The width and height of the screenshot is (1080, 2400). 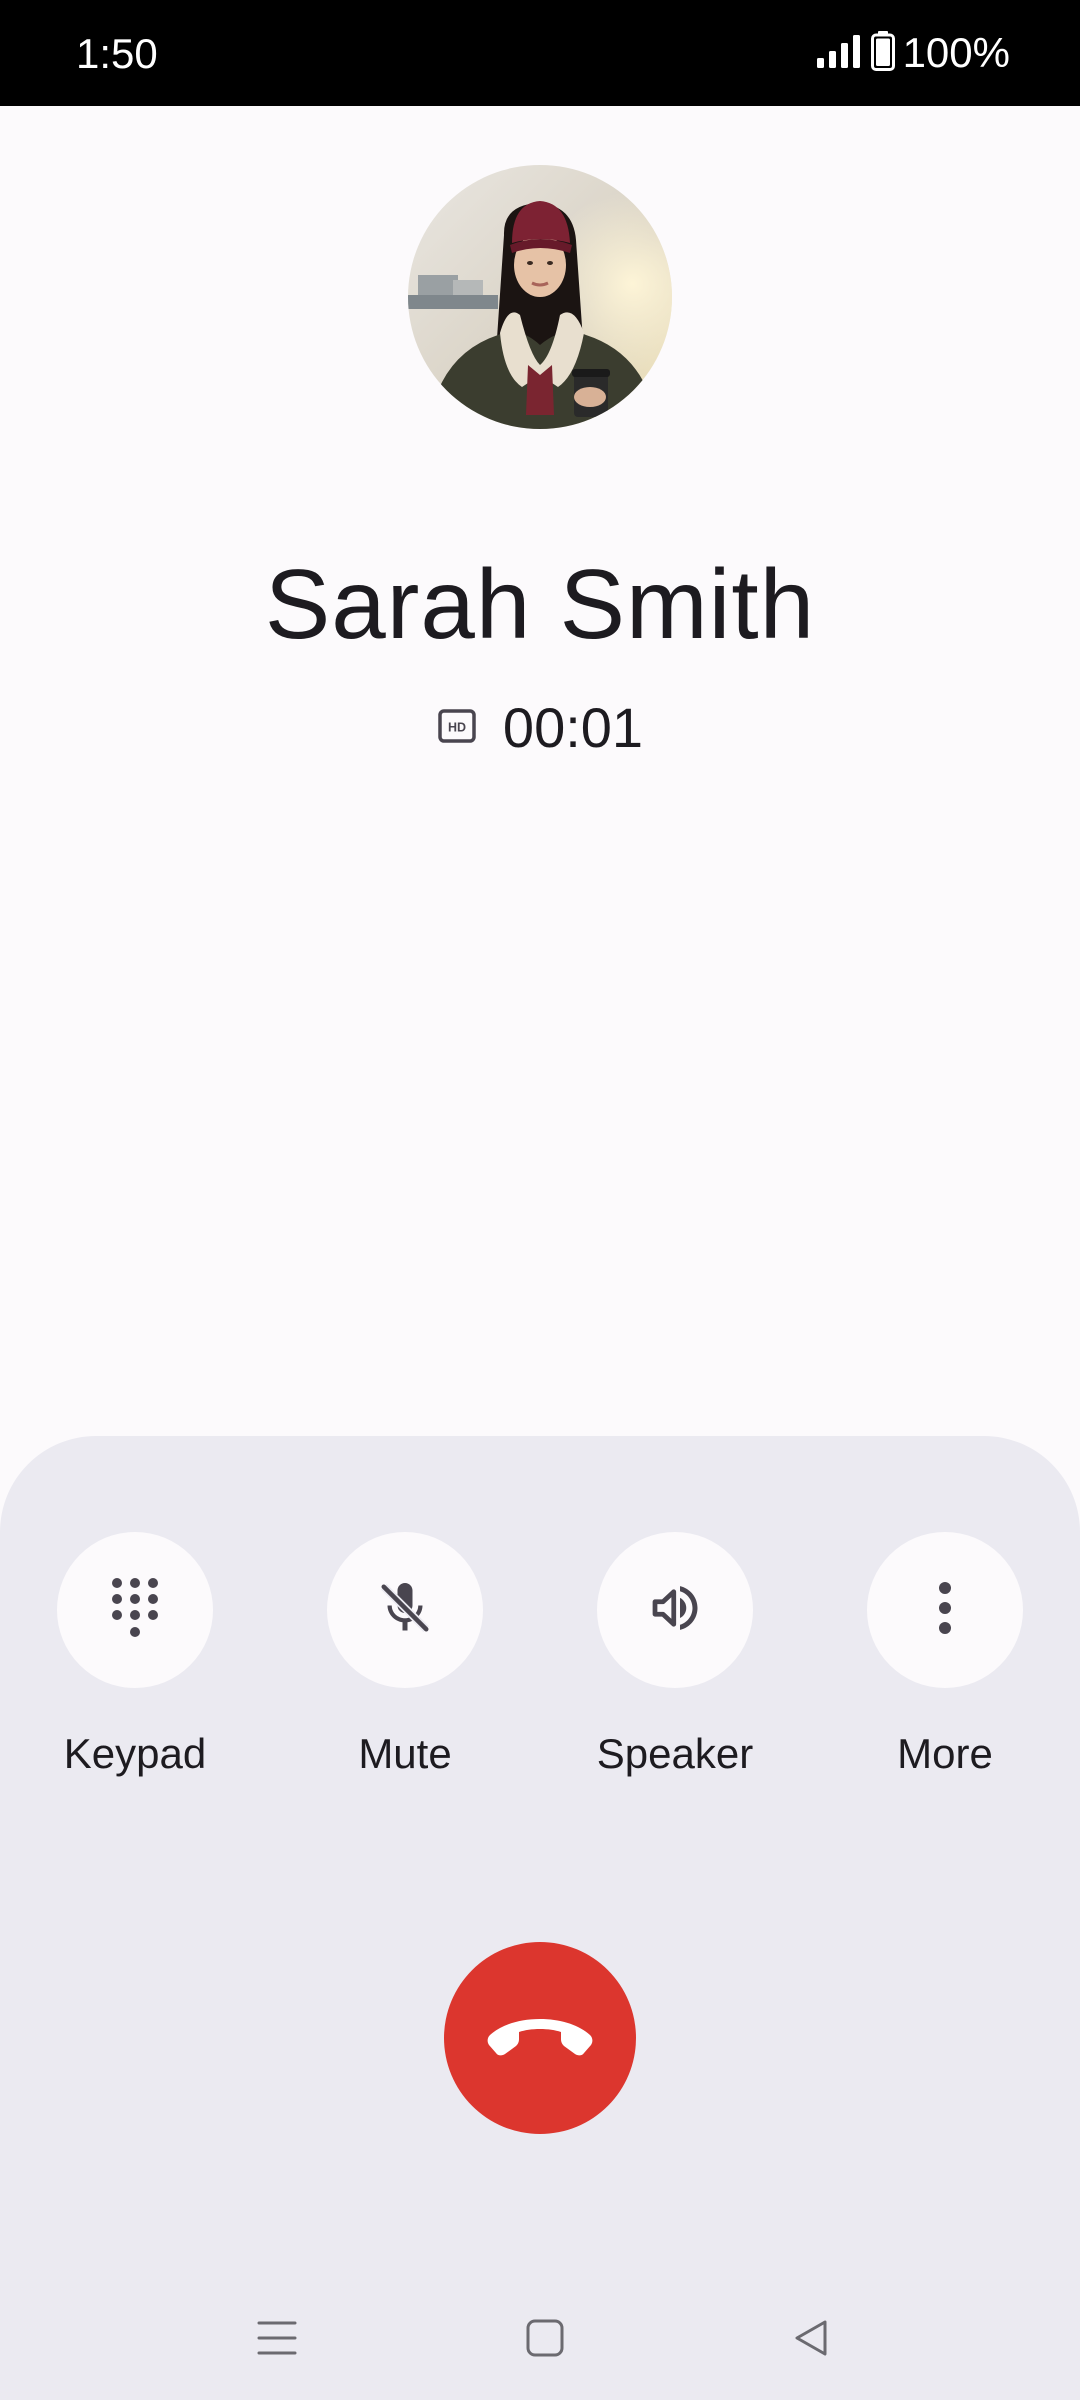 I want to click on svg-text: HD, so click(x=457, y=727).